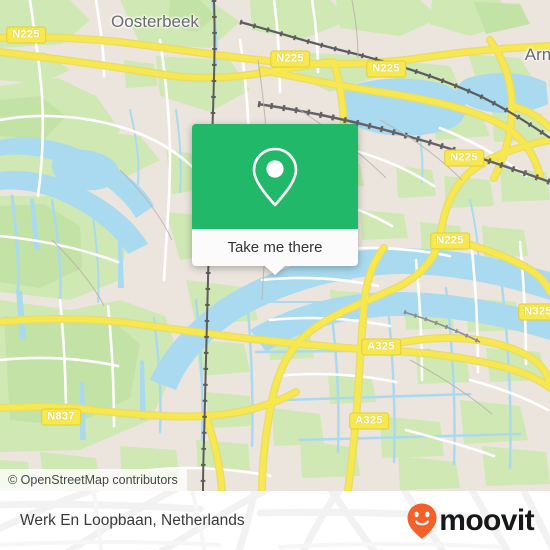 This screenshot has height=550, width=550. I want to click on moovit-smiley-pin-icon, so click(422, 521).